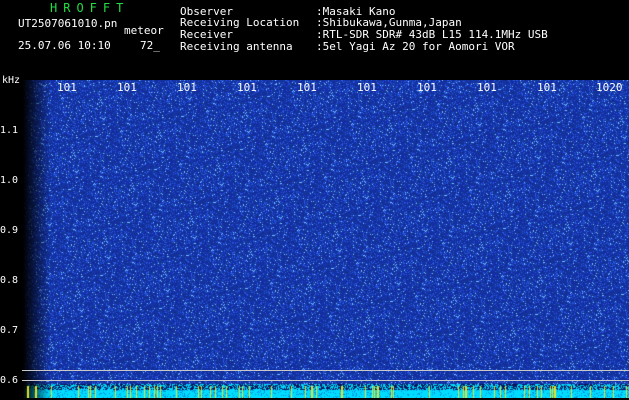  What do you see at coordinates (9, 130) in the screenshot?
I see `y-tick: 1.1` at bounding box center [9, 130].